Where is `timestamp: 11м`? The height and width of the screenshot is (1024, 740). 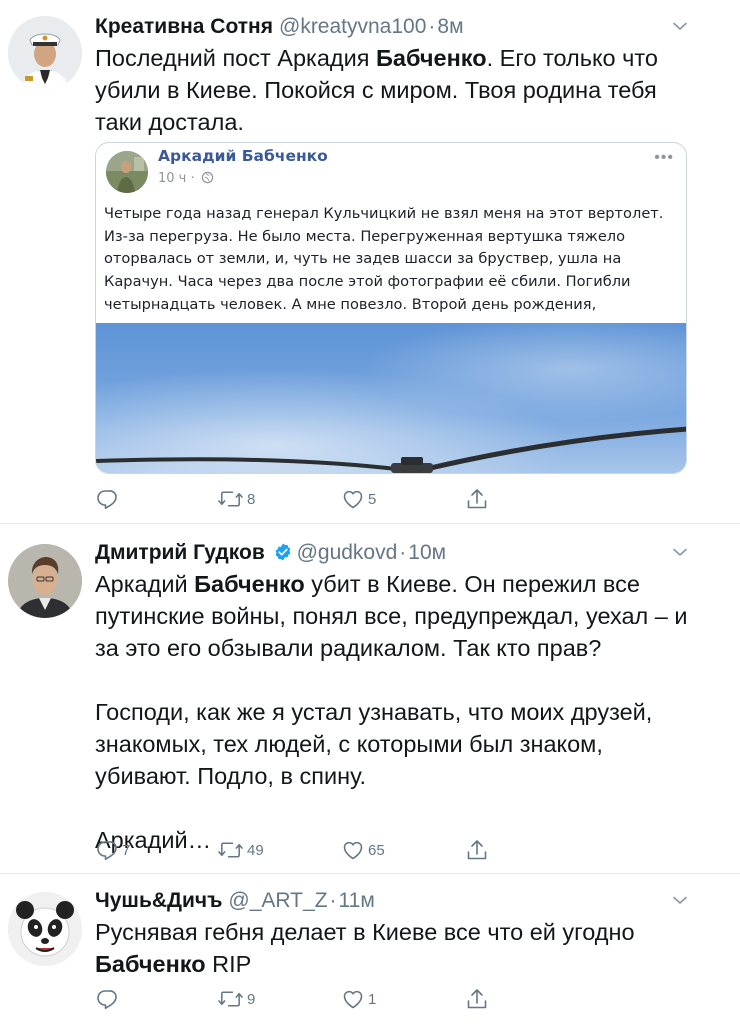
timestamp: 11м is located at coordinates (357, 900).